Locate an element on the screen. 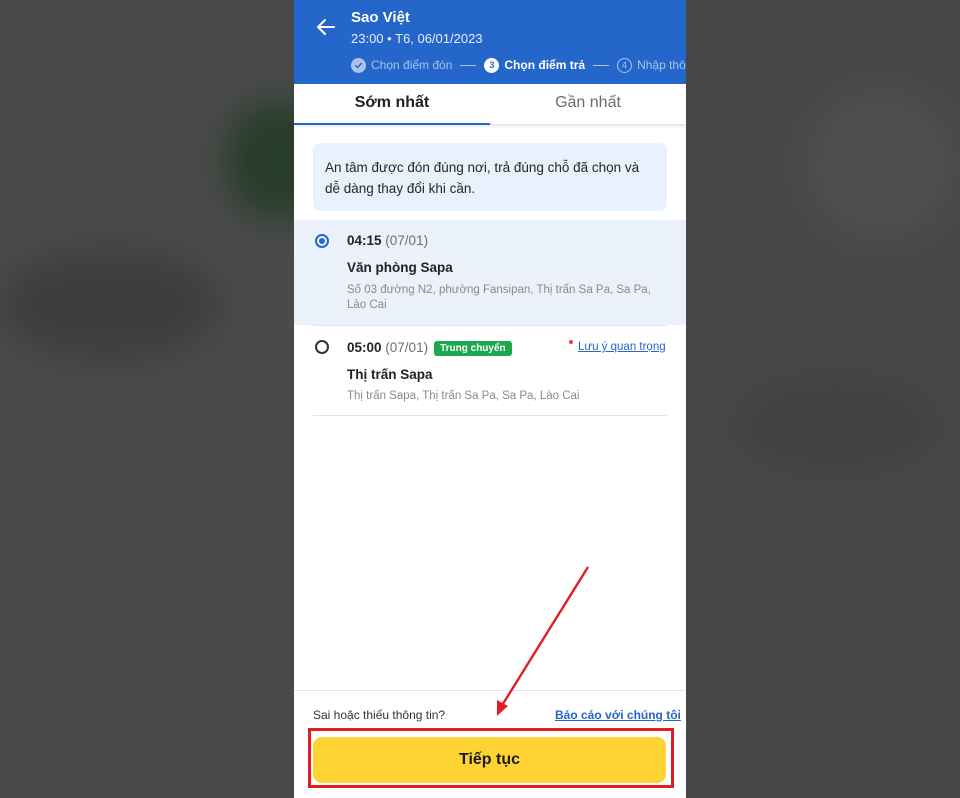 Image resolution: width=960 pixels, height=798 pixels. step-pickup: Chọn điểm đón is located at coordinates (402, 65).